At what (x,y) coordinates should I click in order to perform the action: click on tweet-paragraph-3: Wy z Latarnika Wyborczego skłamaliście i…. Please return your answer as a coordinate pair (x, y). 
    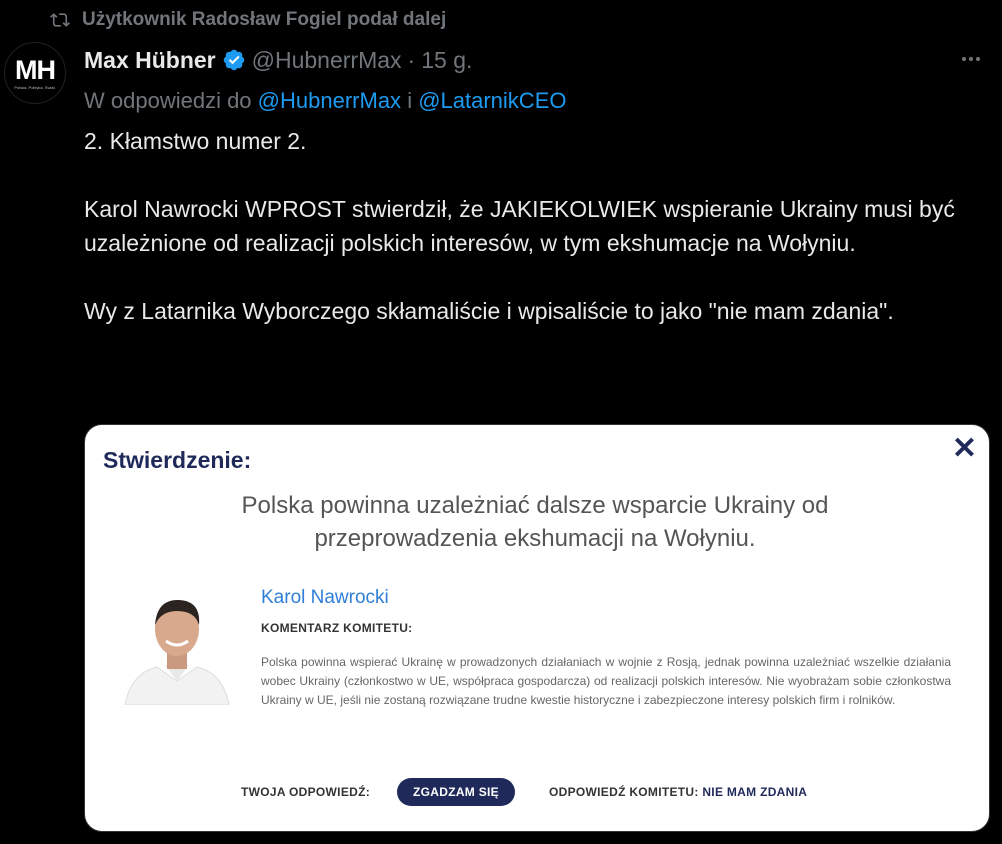
    Looking at the image, I should click on (489, 311).